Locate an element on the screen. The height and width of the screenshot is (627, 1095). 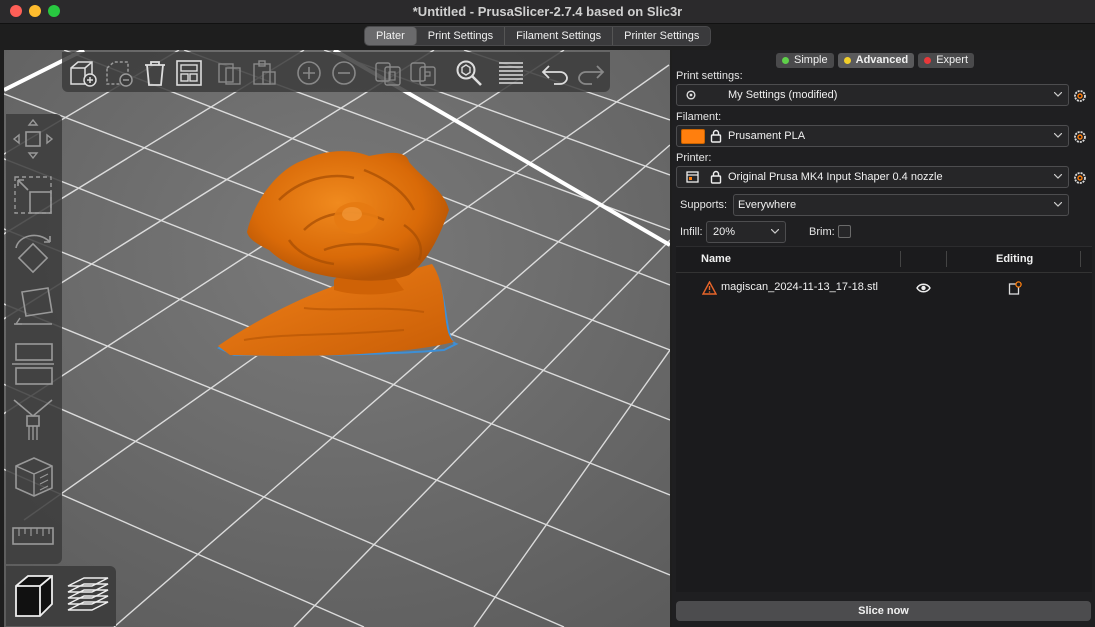
delete-icon is located at coordinates (119, 73).